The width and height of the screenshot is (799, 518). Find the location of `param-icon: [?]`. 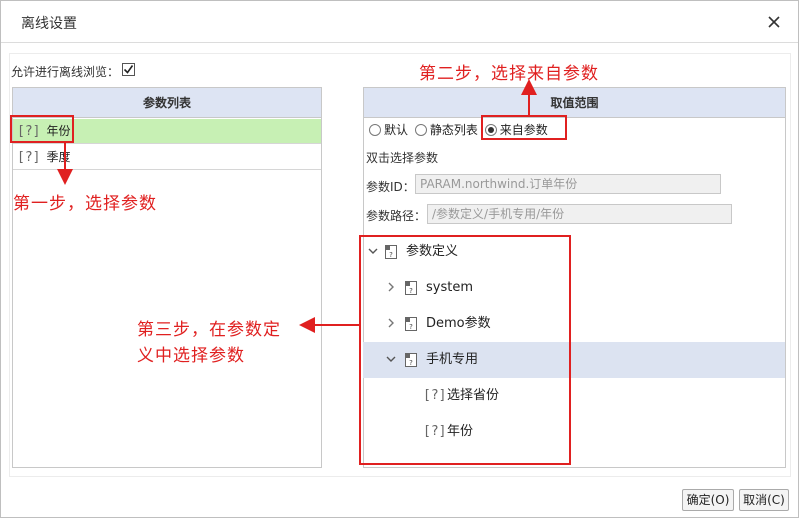

param-icon: [?] is located at coordinates (29, 157).